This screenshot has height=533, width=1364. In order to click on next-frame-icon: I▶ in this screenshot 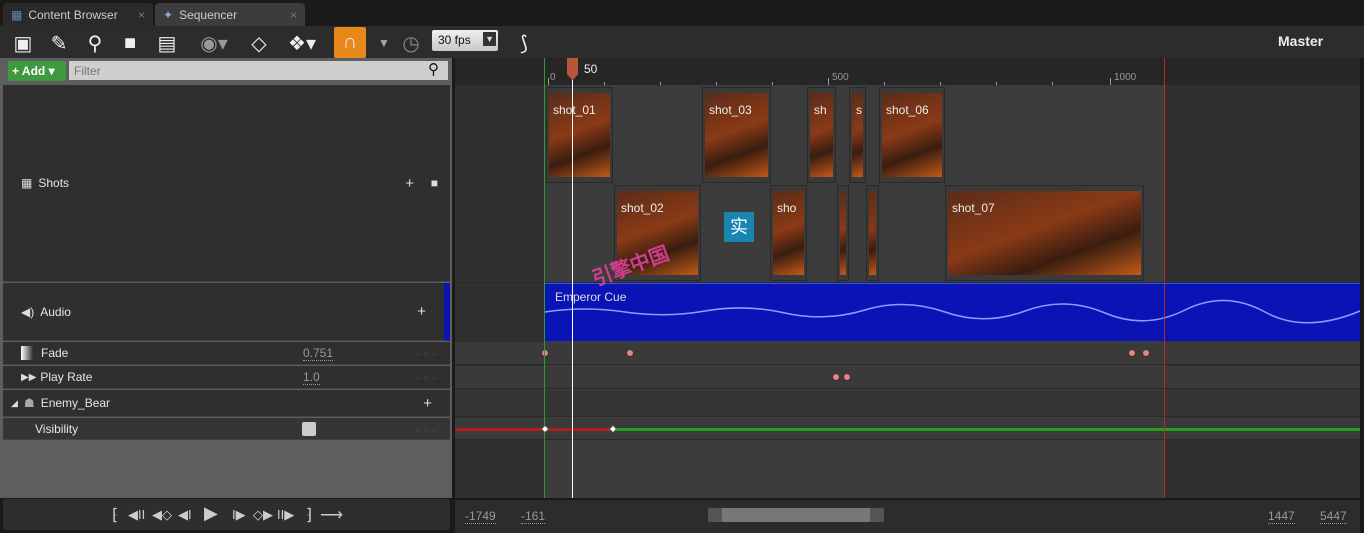, I will do `click(239, 515)`.